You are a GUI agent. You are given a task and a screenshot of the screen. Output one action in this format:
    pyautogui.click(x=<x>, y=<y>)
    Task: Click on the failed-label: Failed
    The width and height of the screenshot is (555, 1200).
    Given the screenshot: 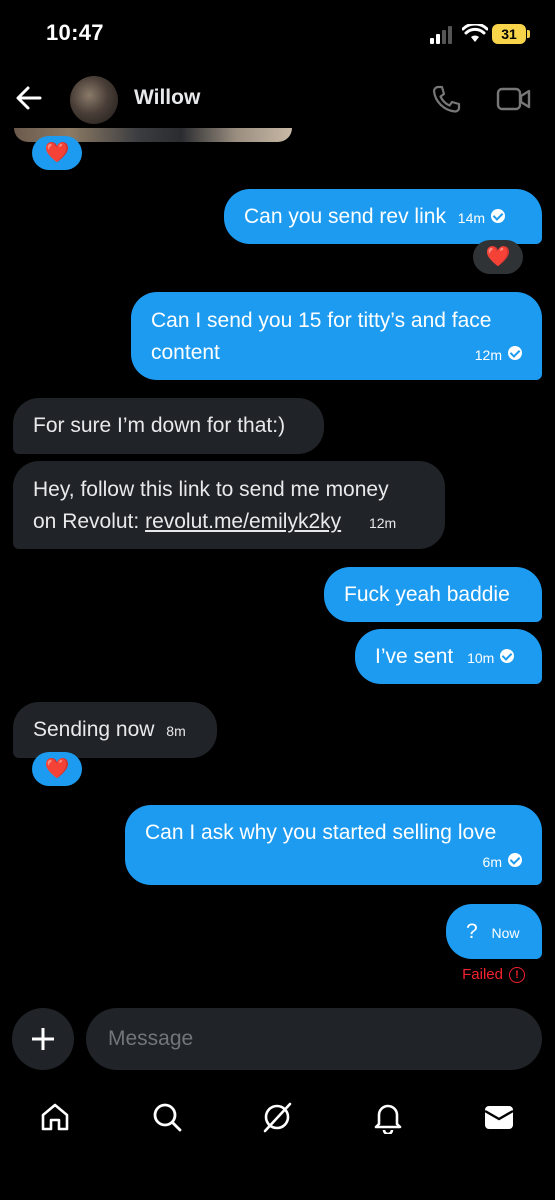 What is the action you would take?
    pyautogui.click(x=482, y=974)
    